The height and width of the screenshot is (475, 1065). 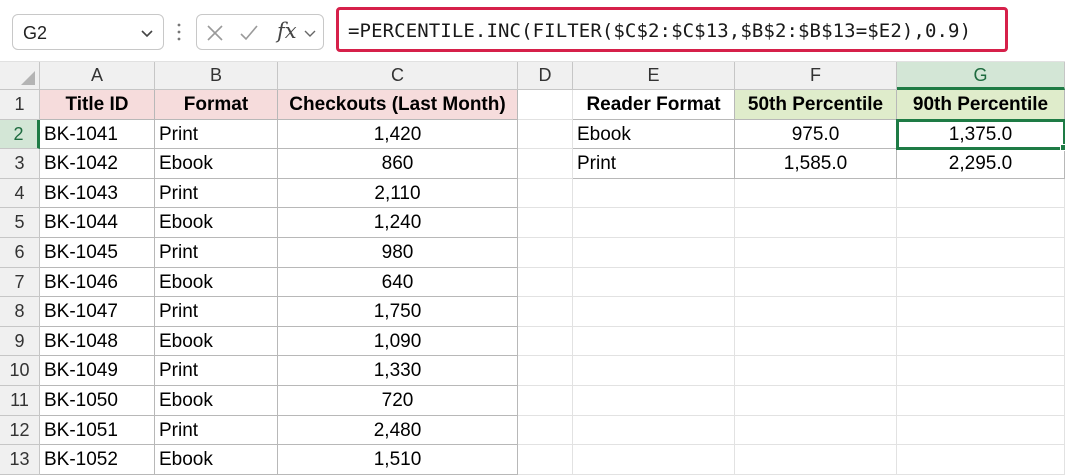 What do you see at coordinates (981, 164) in the screenshot?
I see `summary-cell: 2,295.0` at bounding box center [981, 164].